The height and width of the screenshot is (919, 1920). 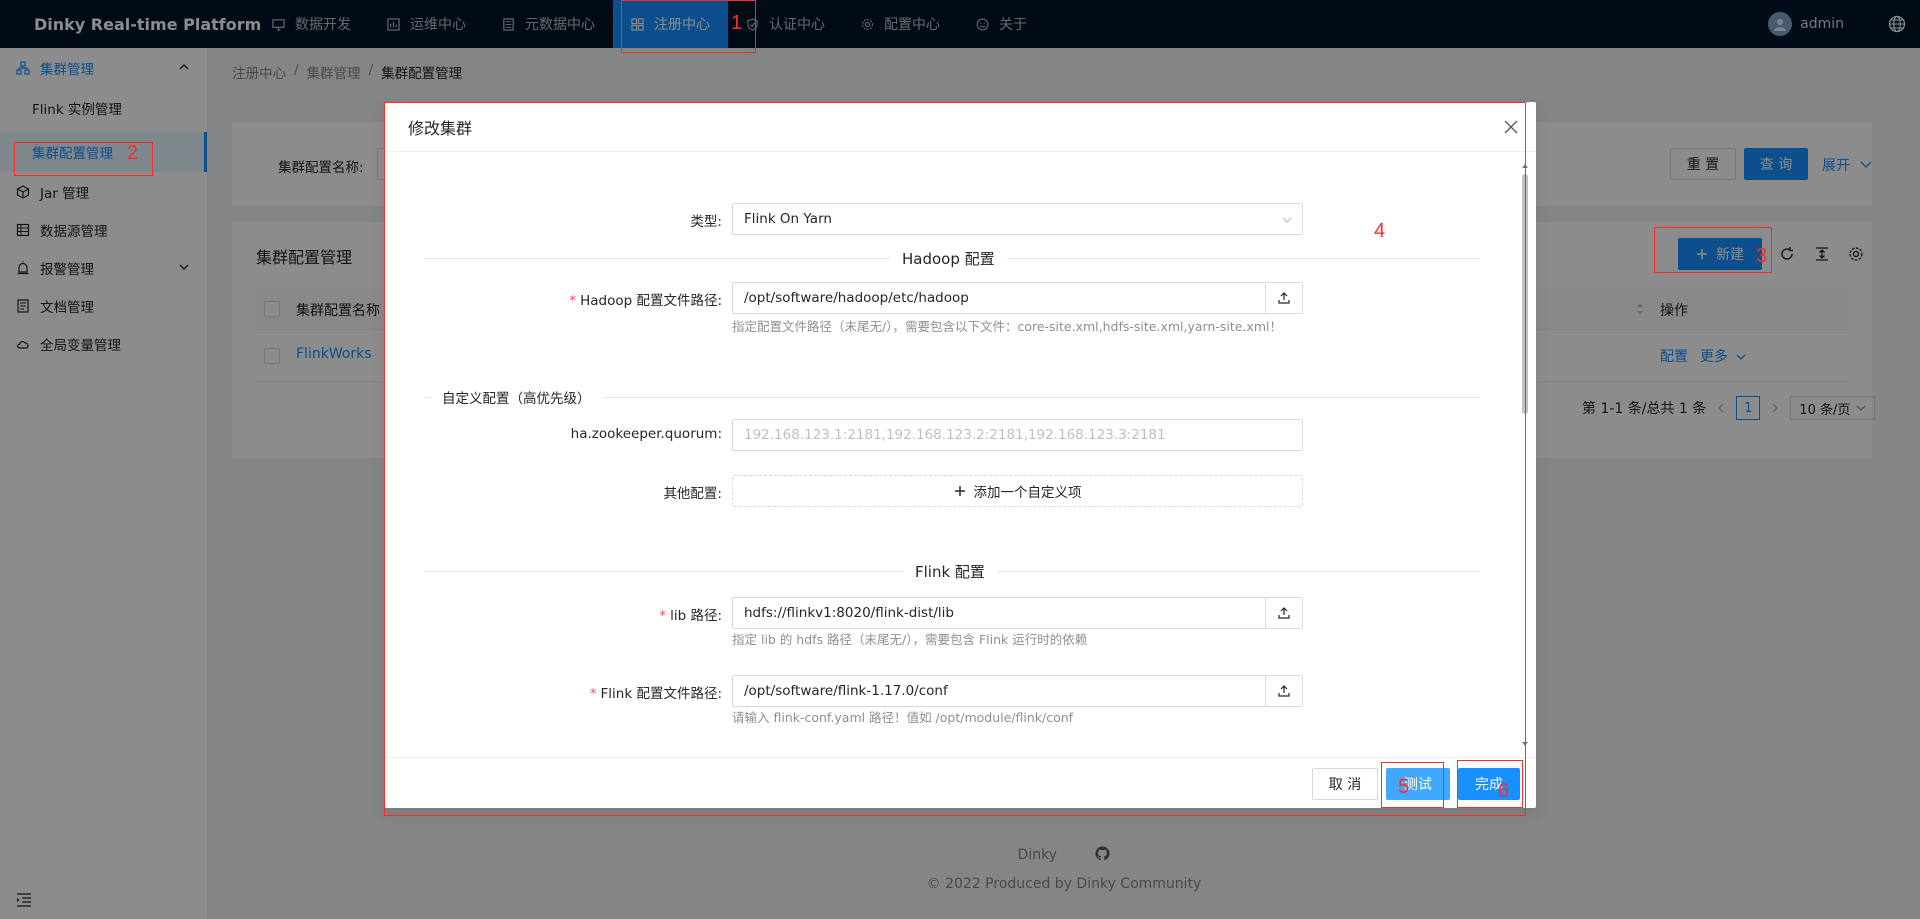 What do you see at coordinates (133, 153) in the screenshot?
I see `annotation-number-2: 2` at bounding box center [133, 153].